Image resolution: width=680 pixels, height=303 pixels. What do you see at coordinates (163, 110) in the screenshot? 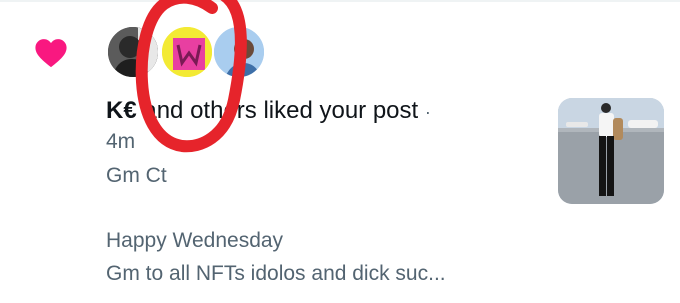
I see `summary-and: and` at bounding box center [163, 110].